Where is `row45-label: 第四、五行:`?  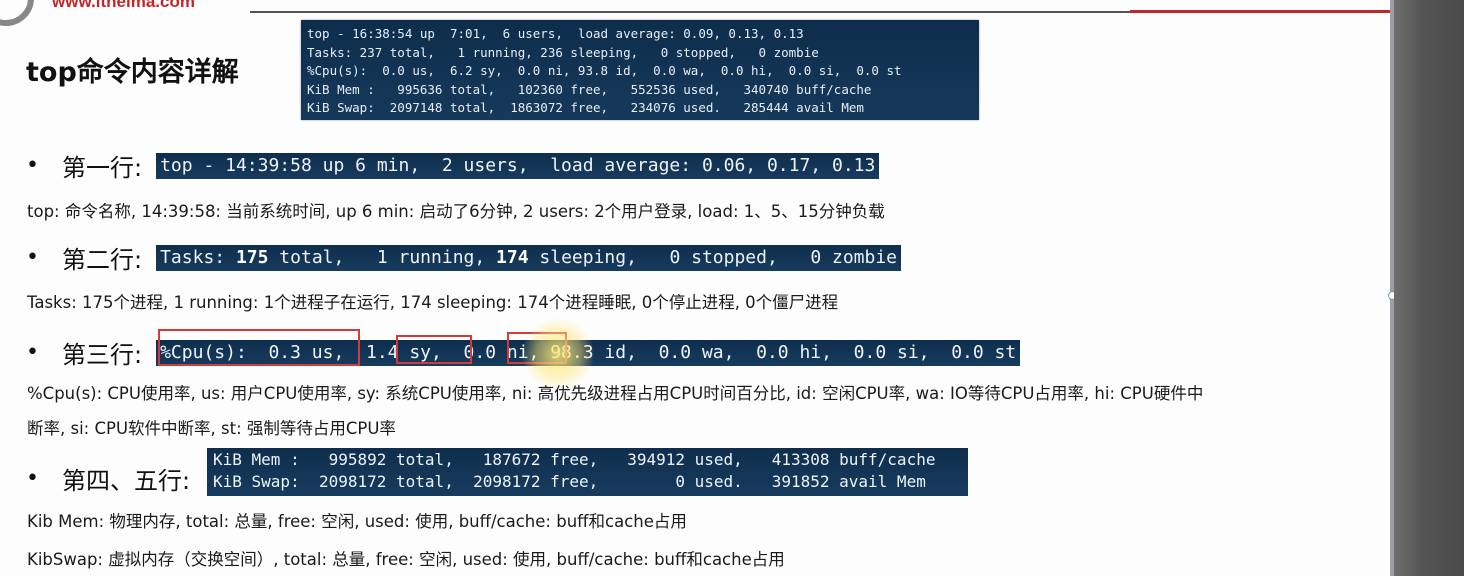
row45-label: 第四、五行: is located at coordinates (126, 481).